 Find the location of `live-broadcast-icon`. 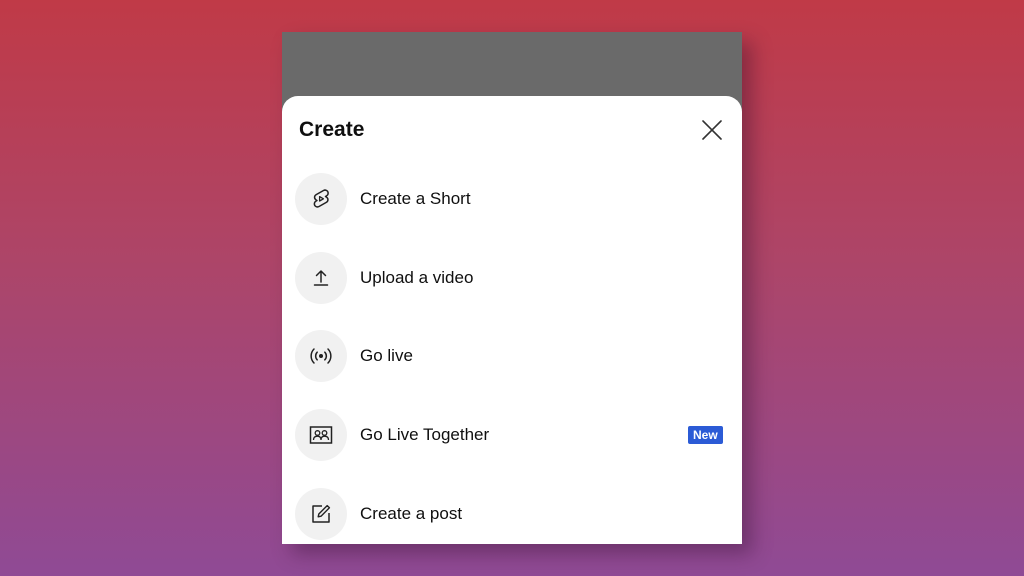

live-broadcast-icon is located at coordinates (321, 356).